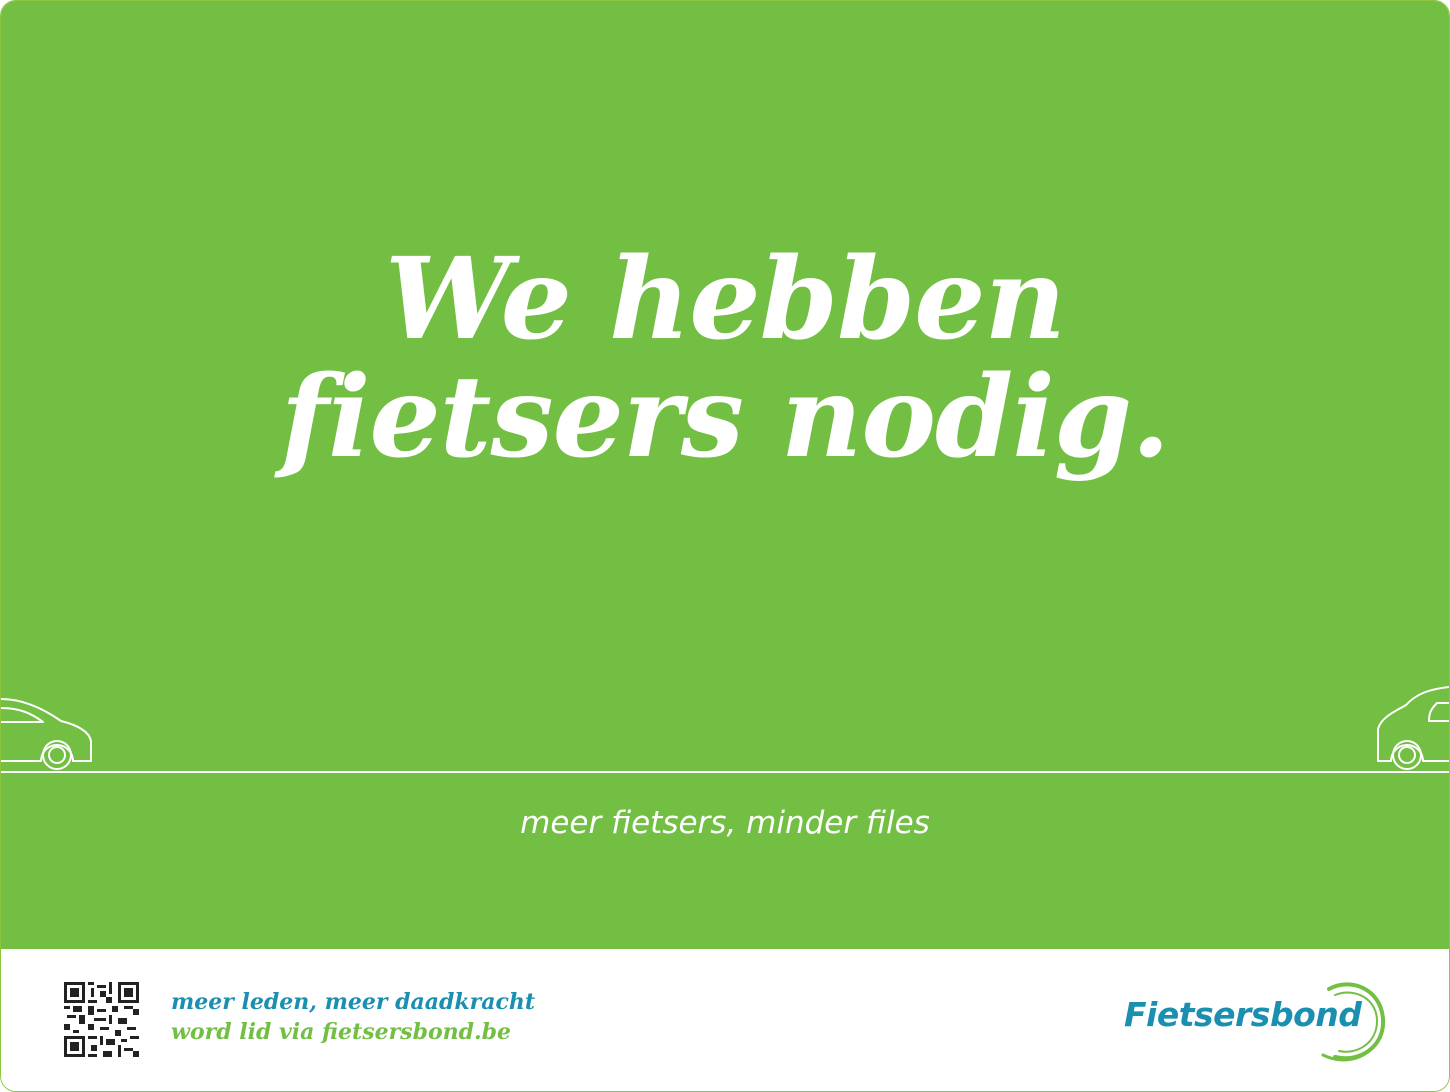  Describe the element at coordinates (101, 1019) in the screenshot. I see `qr-code-icon` at that location.